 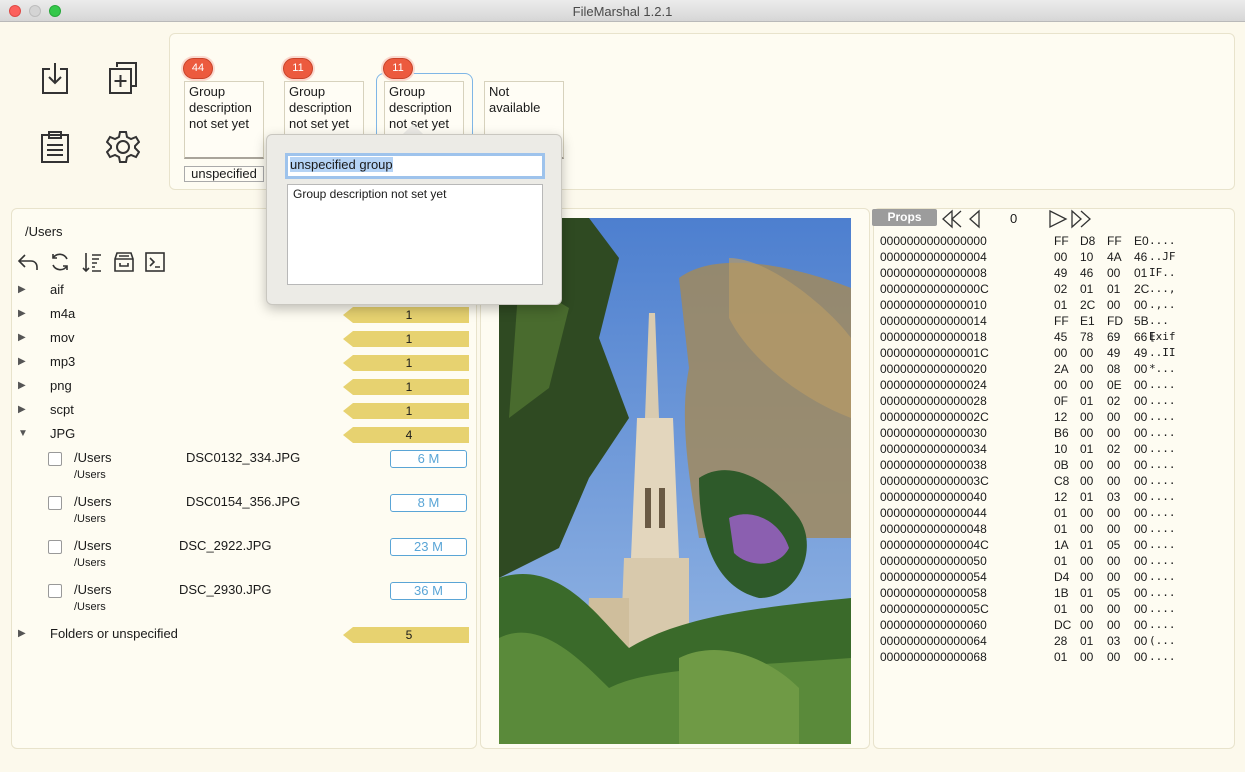 What do you see at coordinates (1114, 449) in the screenshot?
I see `hex-byte: 02` at bounding box center [1114, 449].